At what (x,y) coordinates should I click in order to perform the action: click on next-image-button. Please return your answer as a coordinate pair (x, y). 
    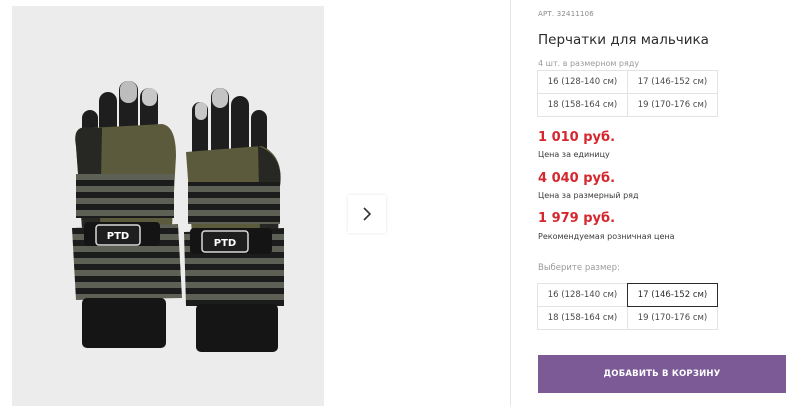
    Looking at the image, I should click on (367, 214).